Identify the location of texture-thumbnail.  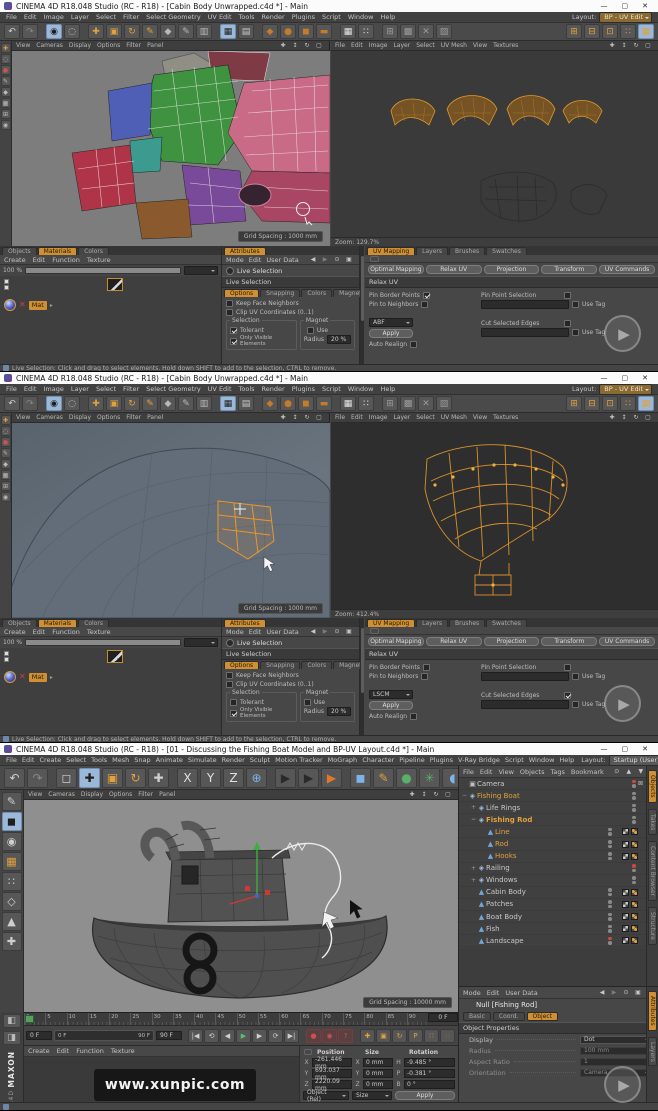
(115, 656).